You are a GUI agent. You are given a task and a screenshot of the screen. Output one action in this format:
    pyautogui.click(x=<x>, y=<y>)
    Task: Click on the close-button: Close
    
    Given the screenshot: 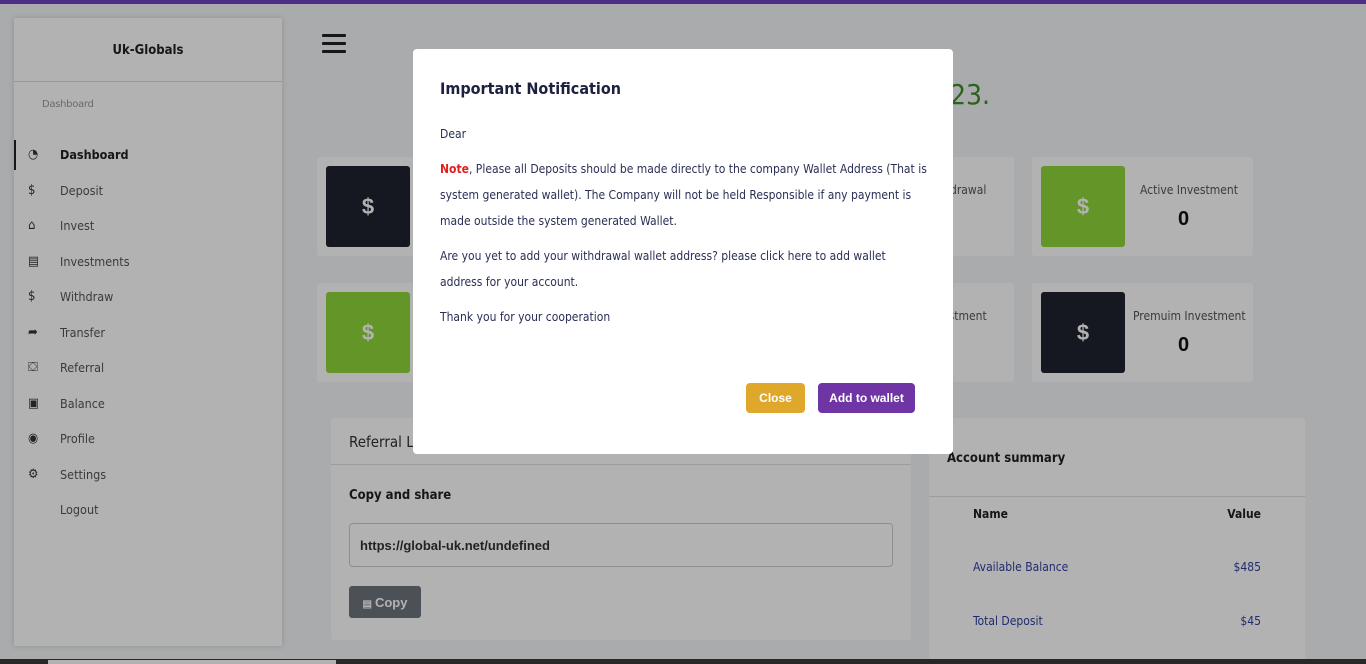 What is the action you would take?
    pyautogui.click(x=775, y=398)
    